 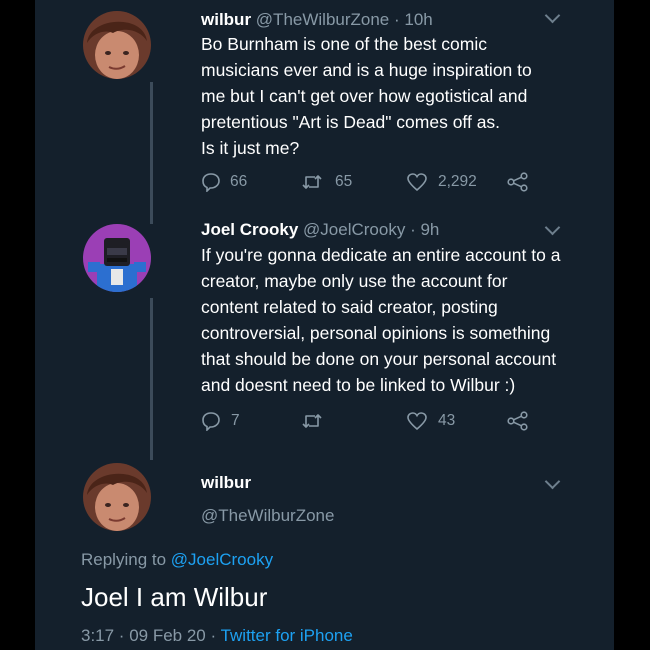 I want to click on tweet-text-line: creator, maybe only use the account for, so click(x=354, y=281).